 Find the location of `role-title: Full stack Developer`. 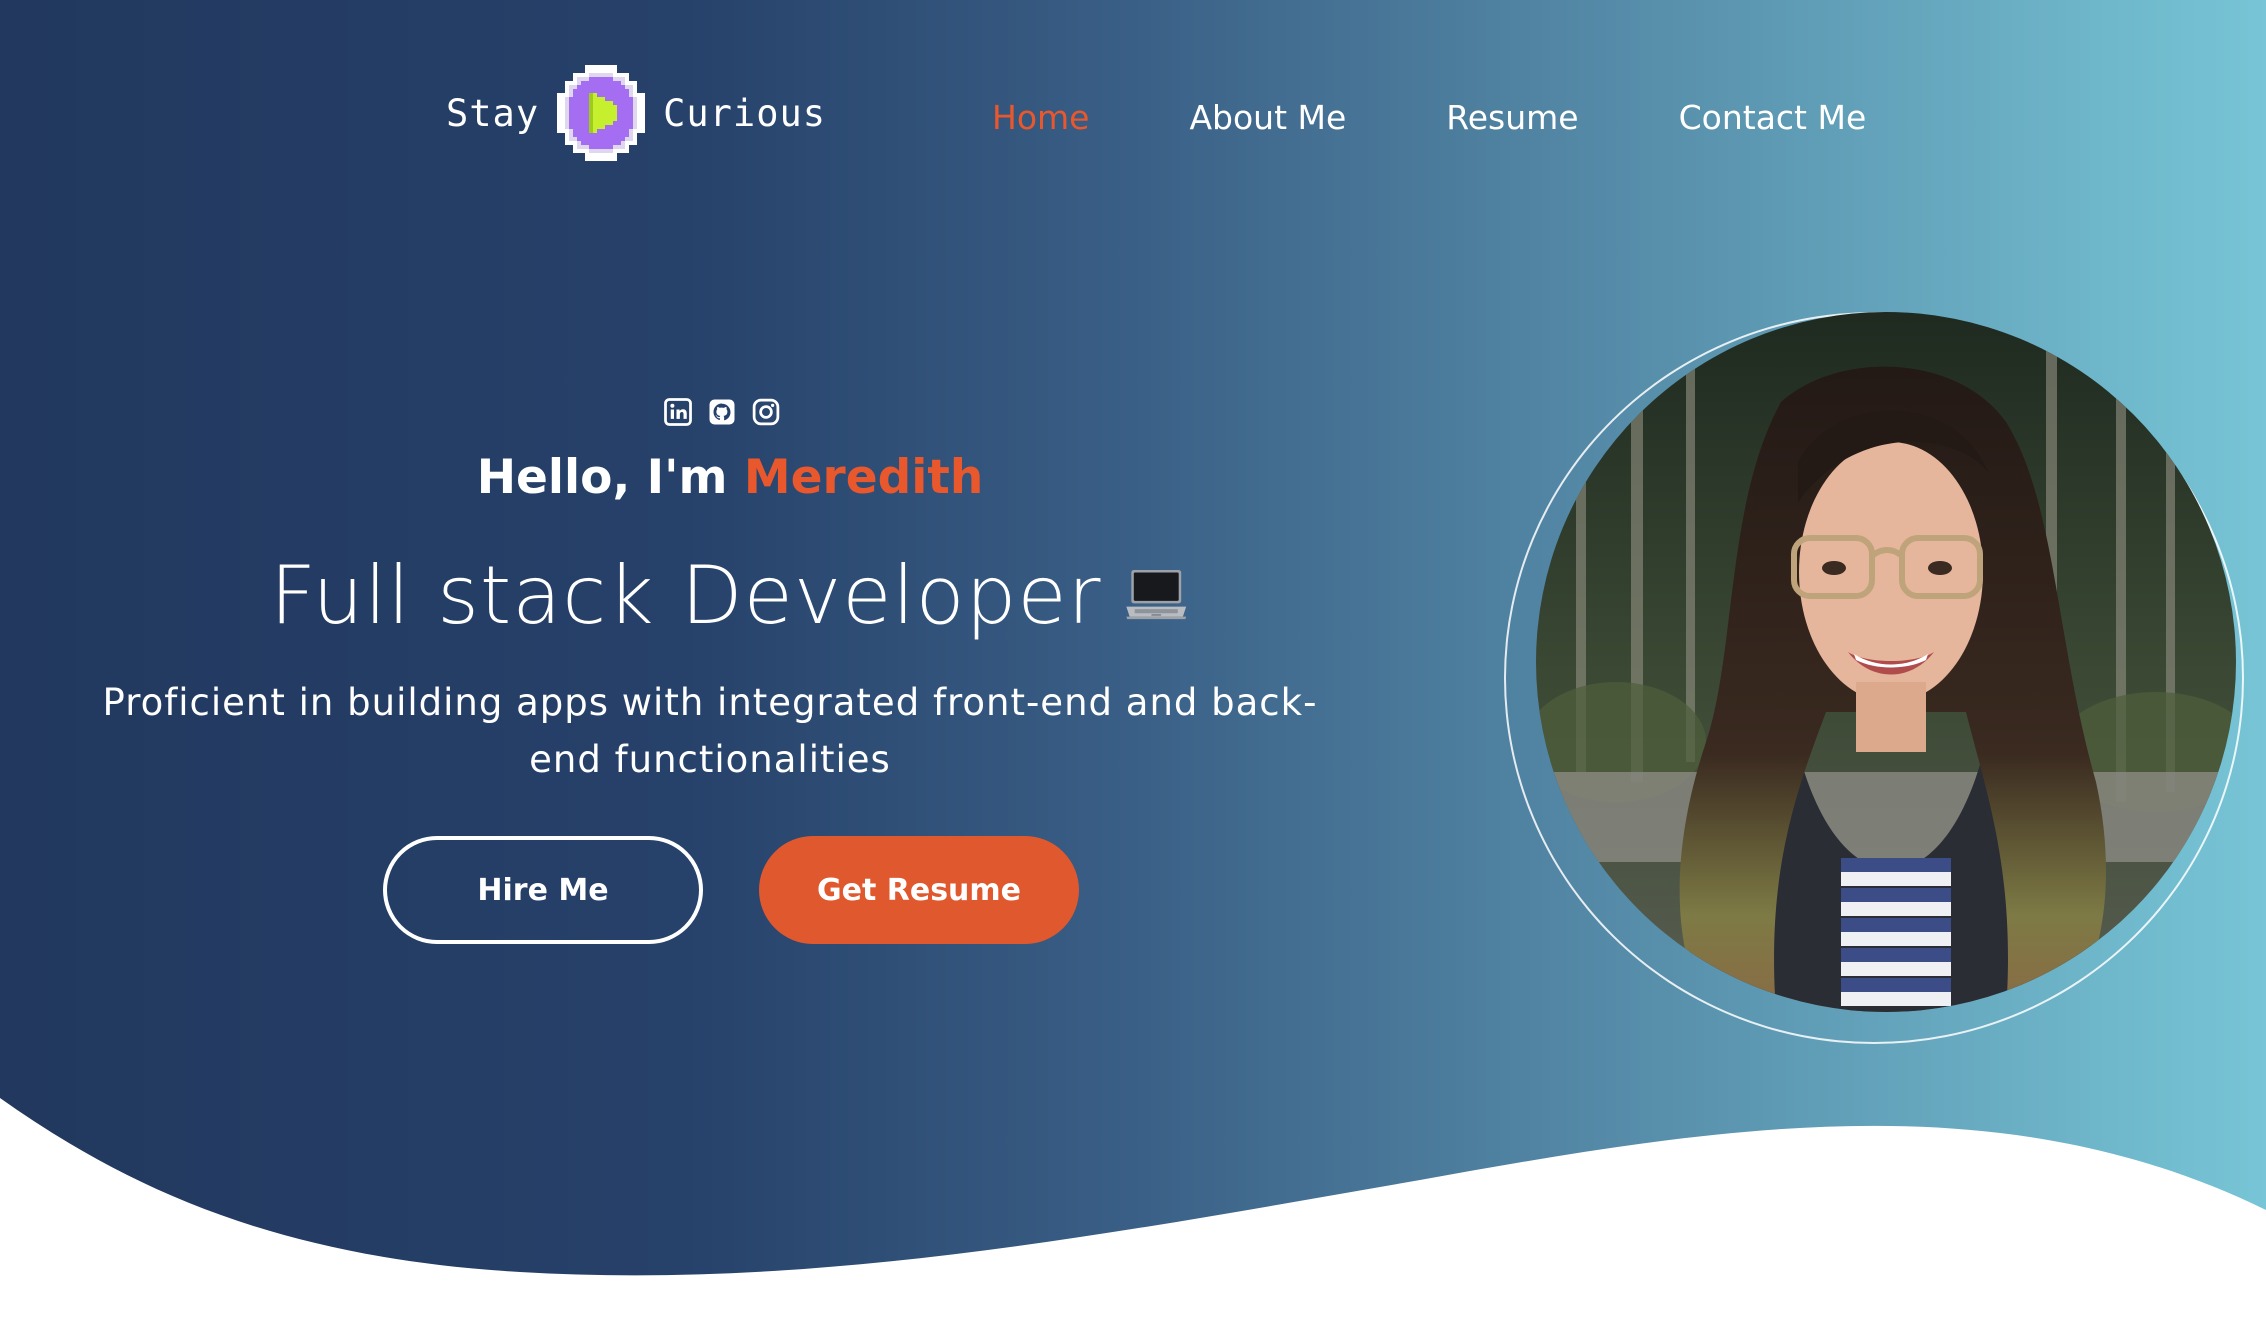

role-title: Full stack Developer is located at coordinates (686, 595).